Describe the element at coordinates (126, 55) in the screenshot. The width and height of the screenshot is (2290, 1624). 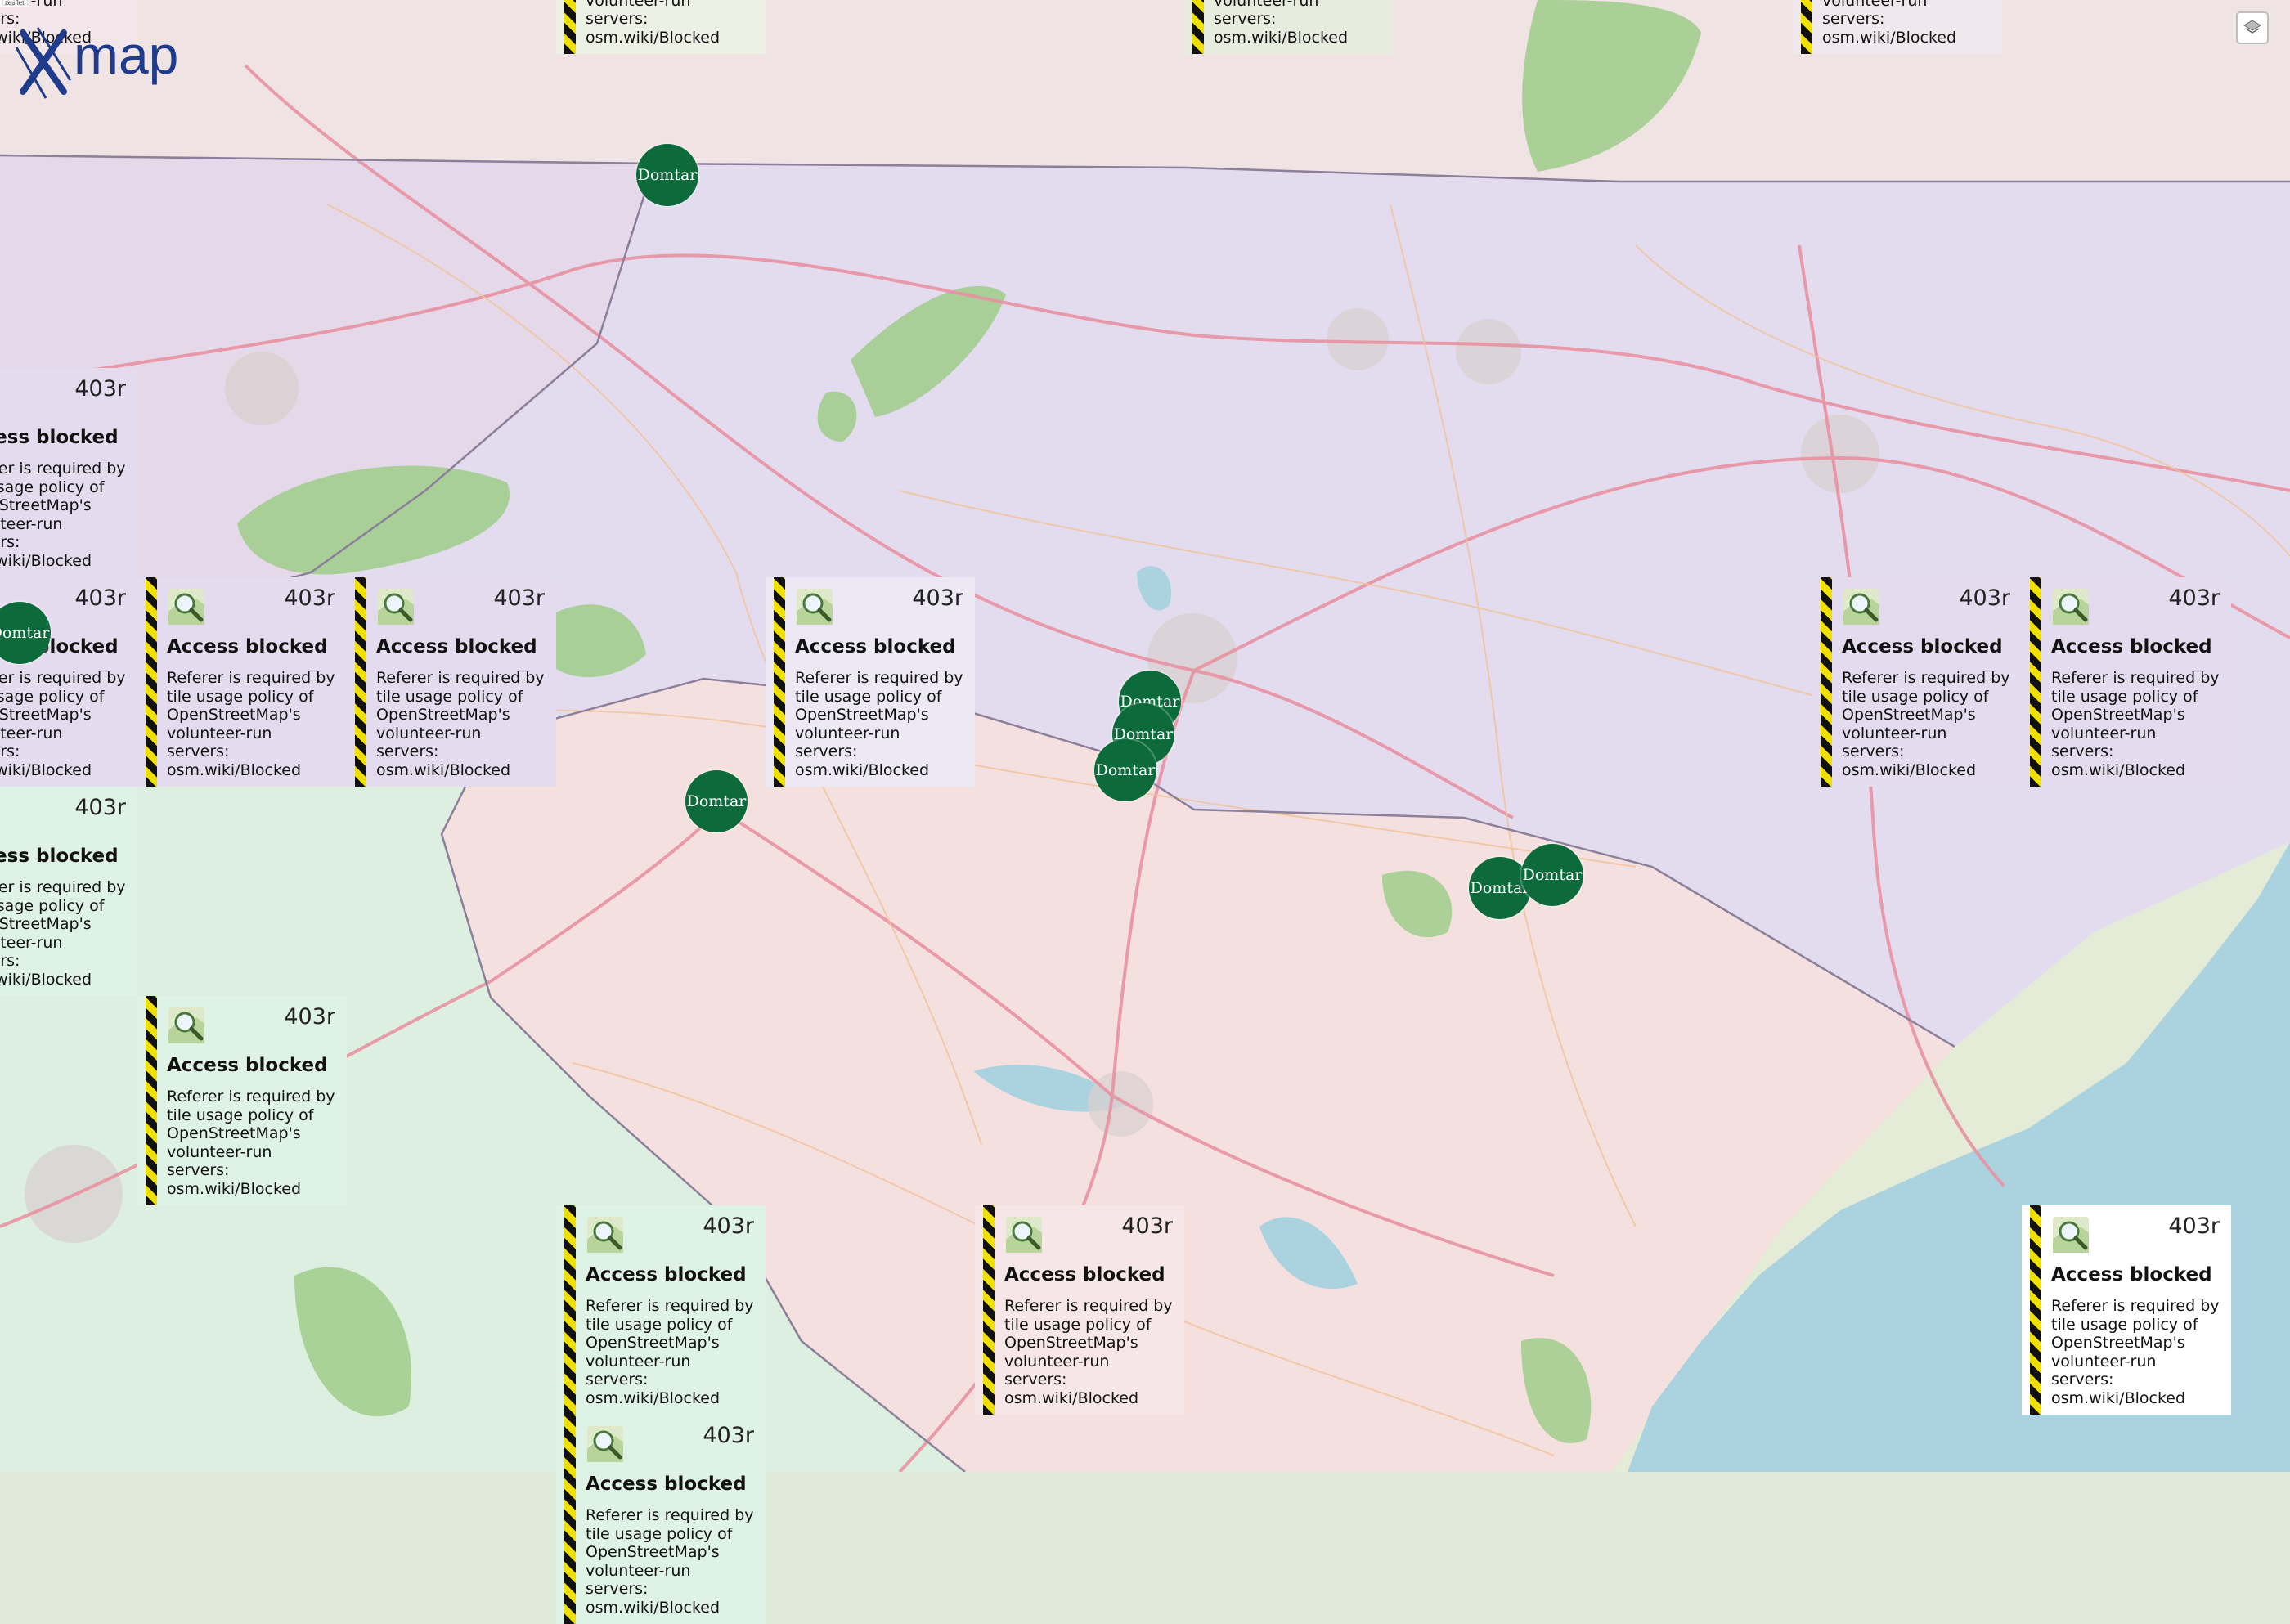
I see `logo-text: map` at that location.